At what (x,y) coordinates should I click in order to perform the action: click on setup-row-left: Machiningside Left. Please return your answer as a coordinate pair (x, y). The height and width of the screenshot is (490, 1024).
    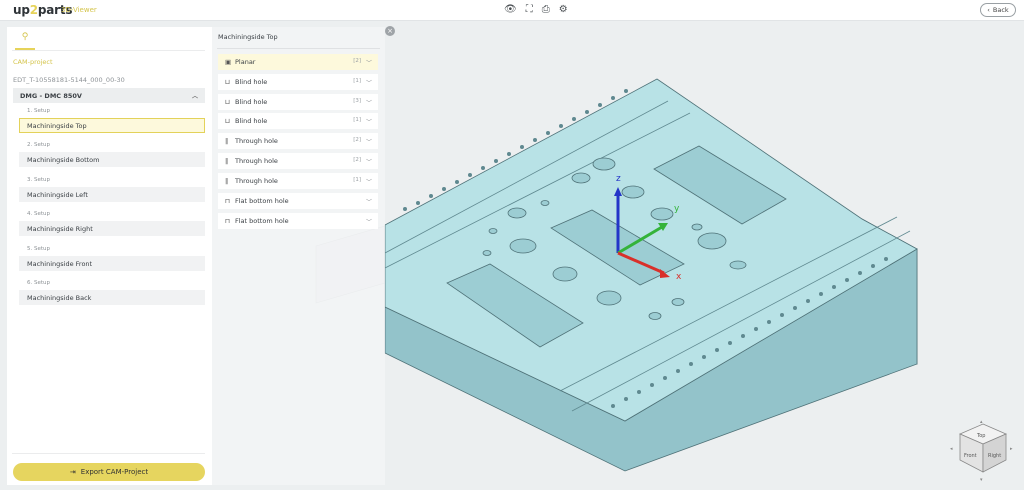
    Looking at the image, I should click on (112, 194).